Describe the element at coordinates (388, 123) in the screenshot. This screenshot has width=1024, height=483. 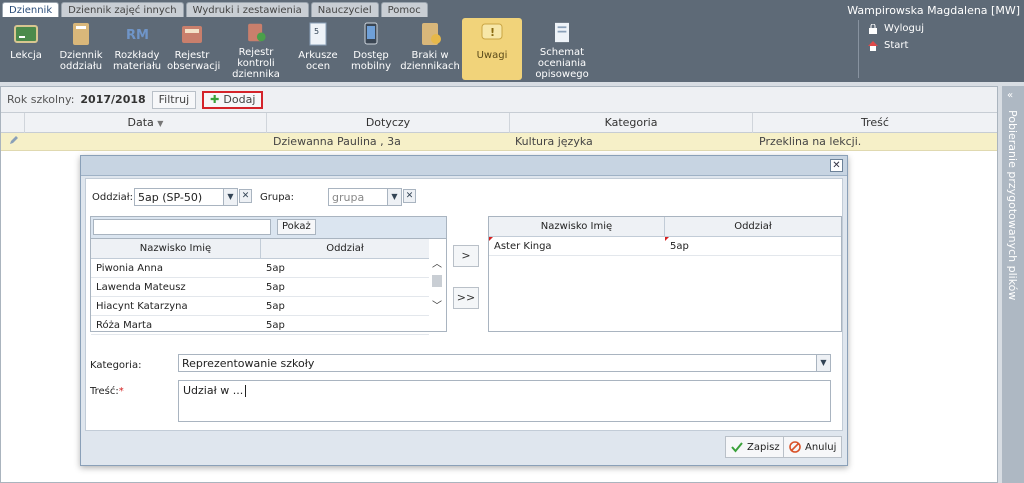
I see `grid-col-dotyczy: Dotyczy` at that location.